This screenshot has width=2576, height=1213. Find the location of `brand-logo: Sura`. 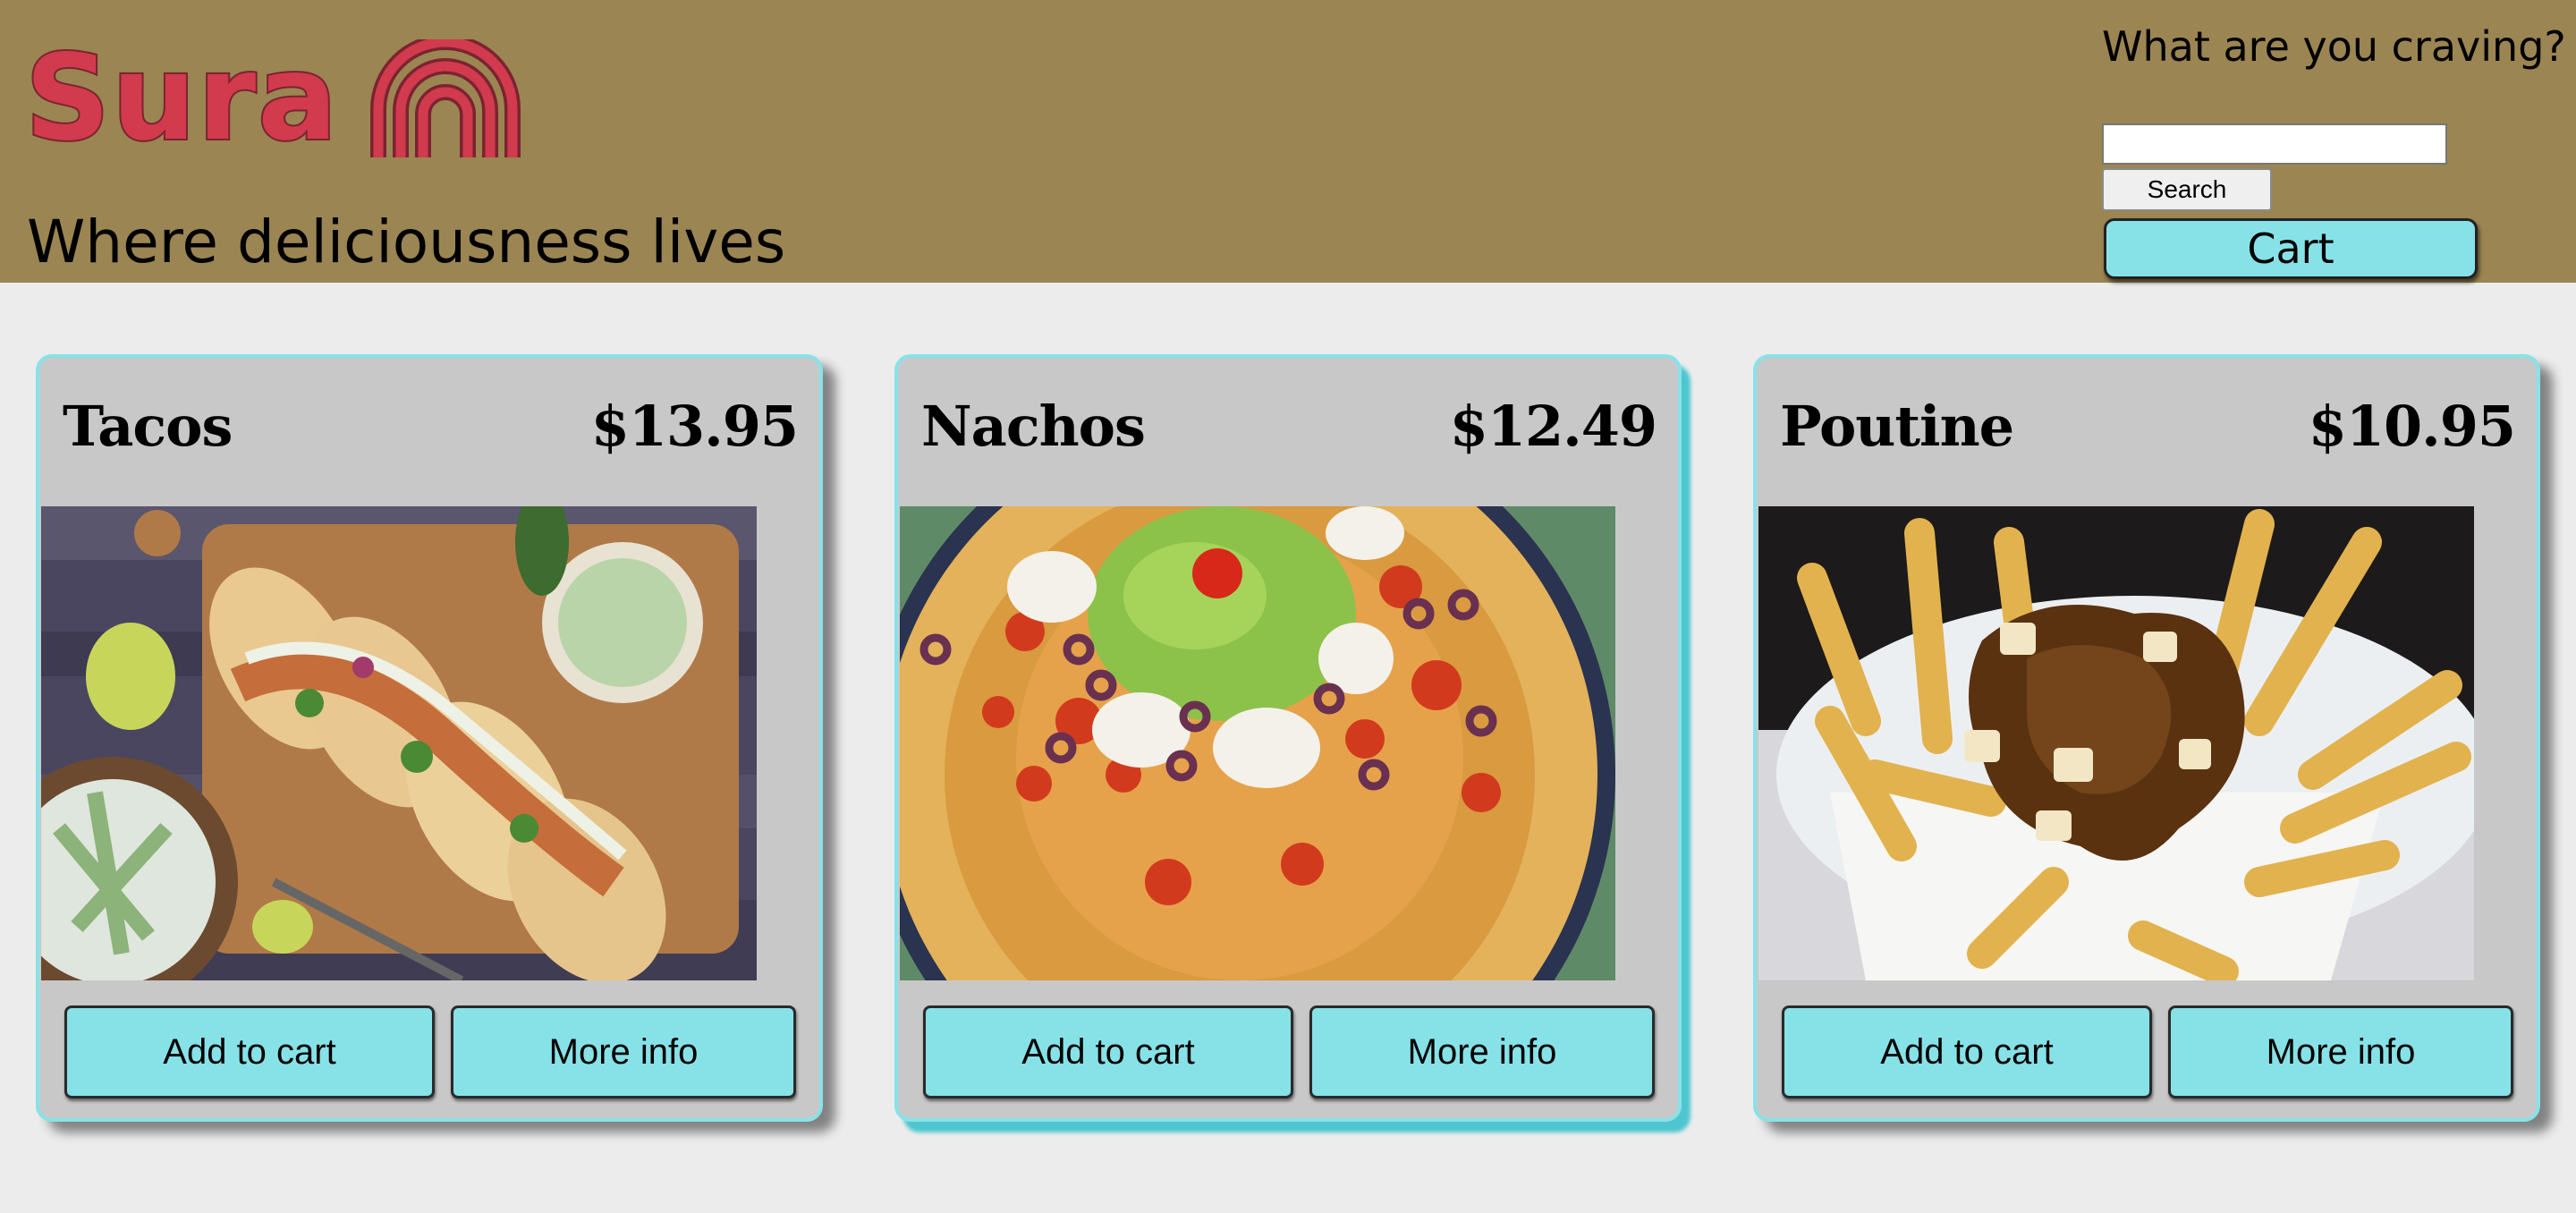

brand-logo: Sura is located at coordinates (272, 98).